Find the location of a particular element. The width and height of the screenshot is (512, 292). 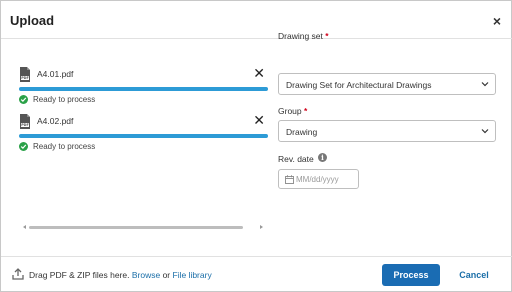

process-button: Process is located at coordinates (411, 275).